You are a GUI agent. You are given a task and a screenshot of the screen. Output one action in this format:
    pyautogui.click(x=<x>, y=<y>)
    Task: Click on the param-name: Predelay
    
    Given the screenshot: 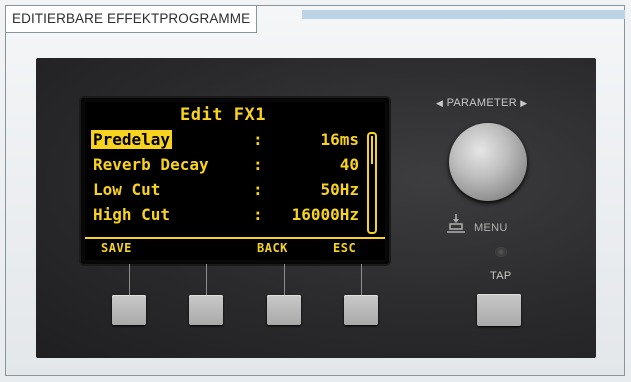 What is the action you would take?
    pyautogui.click(x=132, y=139)
    